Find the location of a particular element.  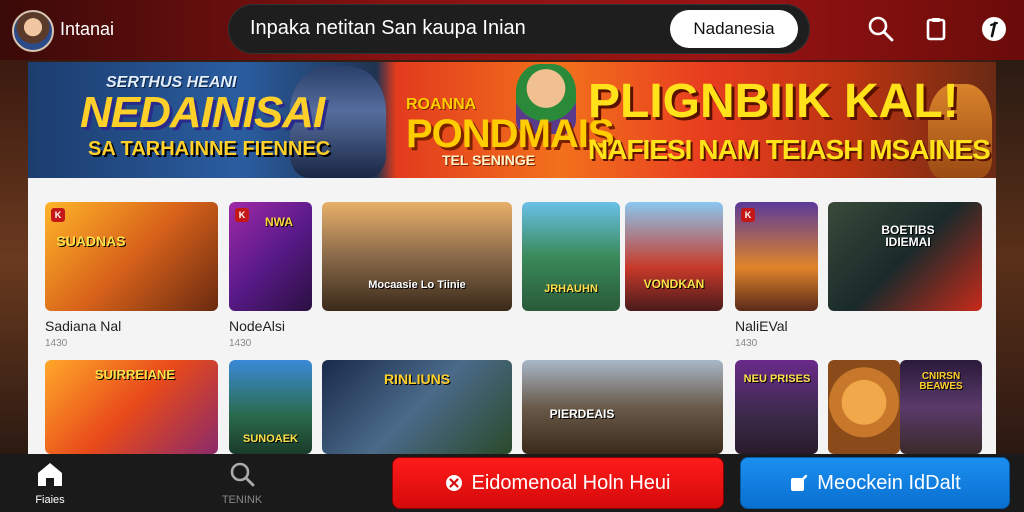

banner-right-sub: NAFIESI NAM TEIASH MSAINES is located at coordinates (789, 149).